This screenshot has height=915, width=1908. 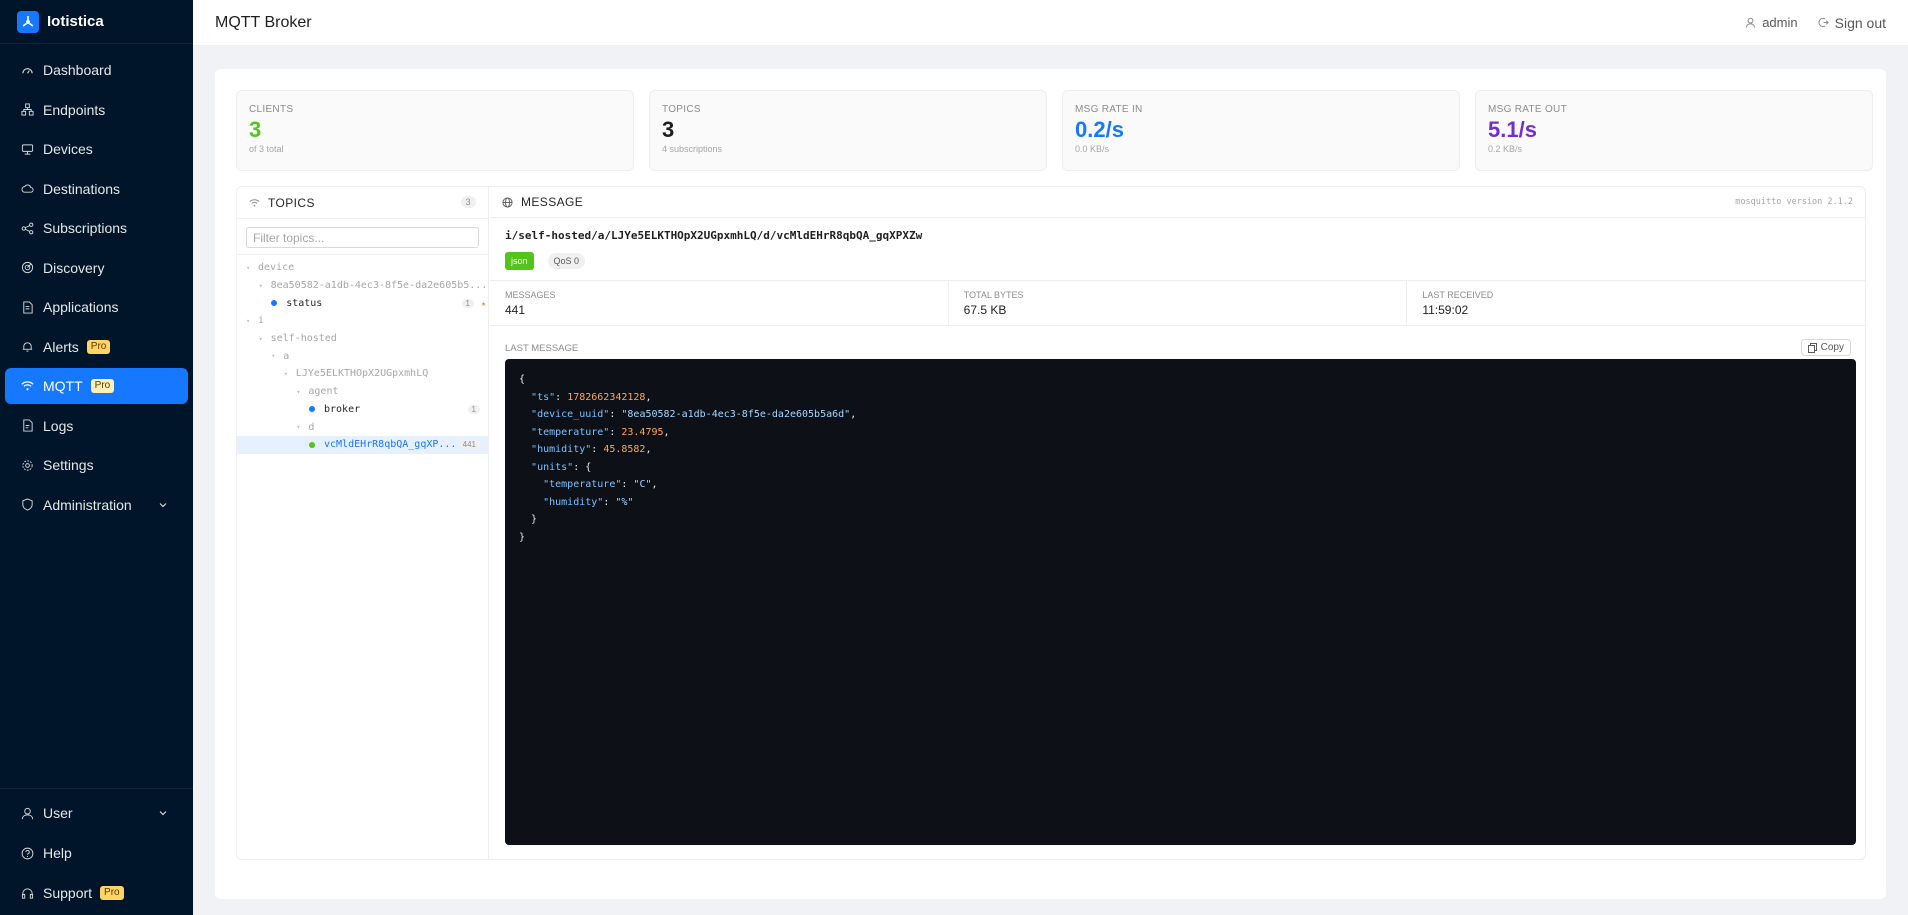 I want to click on stat-sub: 4 subscriptions, so click(x=692, y=149).